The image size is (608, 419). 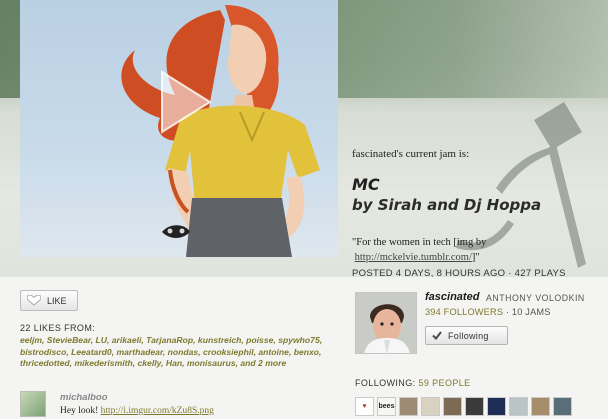 What do you see at coordinates (57, 300) in the screenshot?
I see `like-button-label: LIKE` at bounding box center [57, 300].